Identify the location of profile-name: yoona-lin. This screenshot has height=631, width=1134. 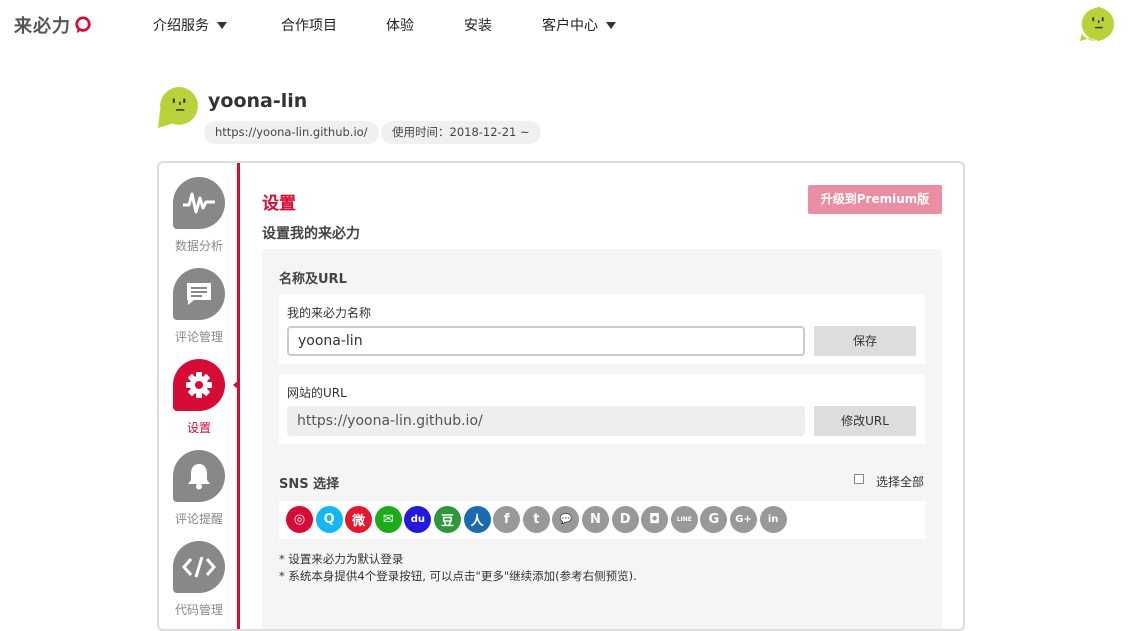
(258, 101).